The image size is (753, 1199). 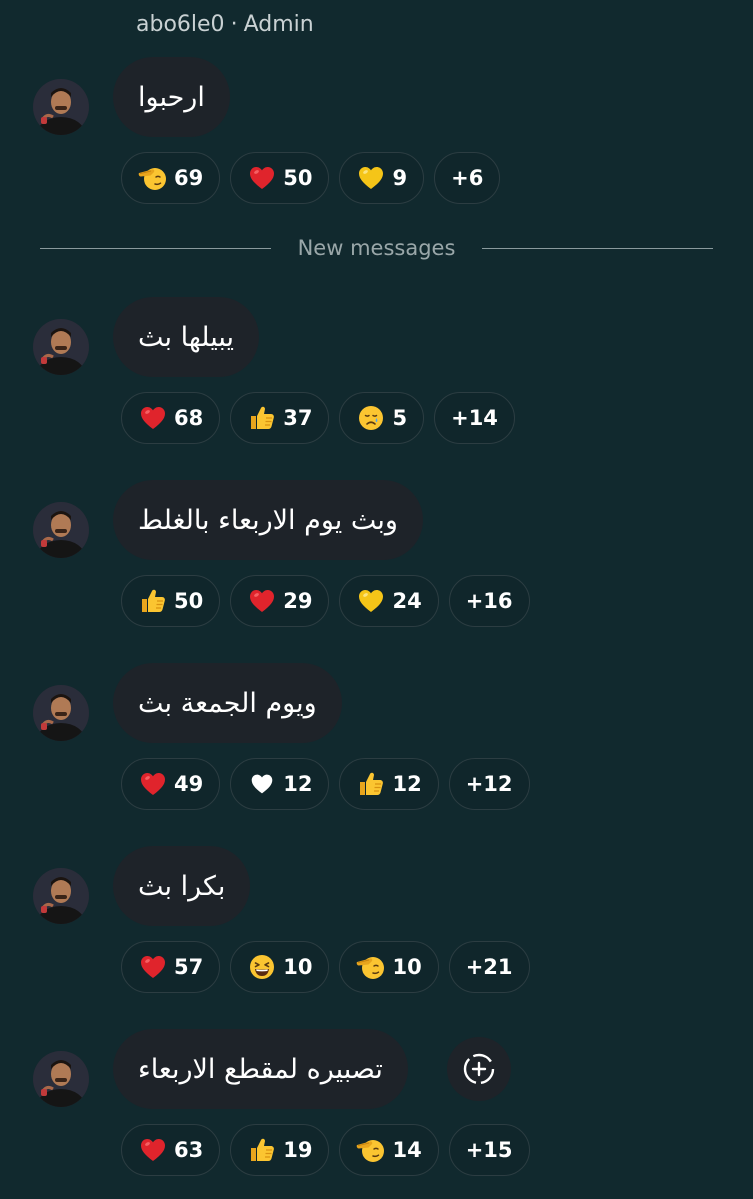 I want to click on reaction-pill: 19, so click(x=280, y=1150).